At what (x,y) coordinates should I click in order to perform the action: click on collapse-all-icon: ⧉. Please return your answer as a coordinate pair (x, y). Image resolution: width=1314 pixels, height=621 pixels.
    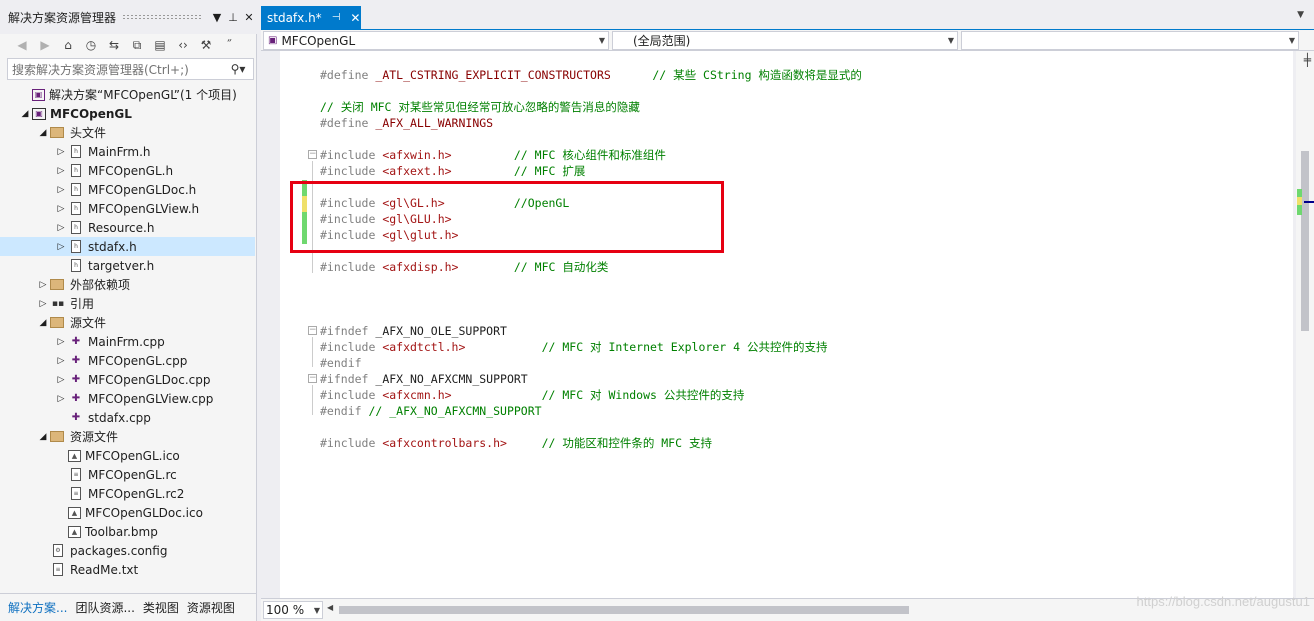
    Looking at the image, I should click on (137, 45).